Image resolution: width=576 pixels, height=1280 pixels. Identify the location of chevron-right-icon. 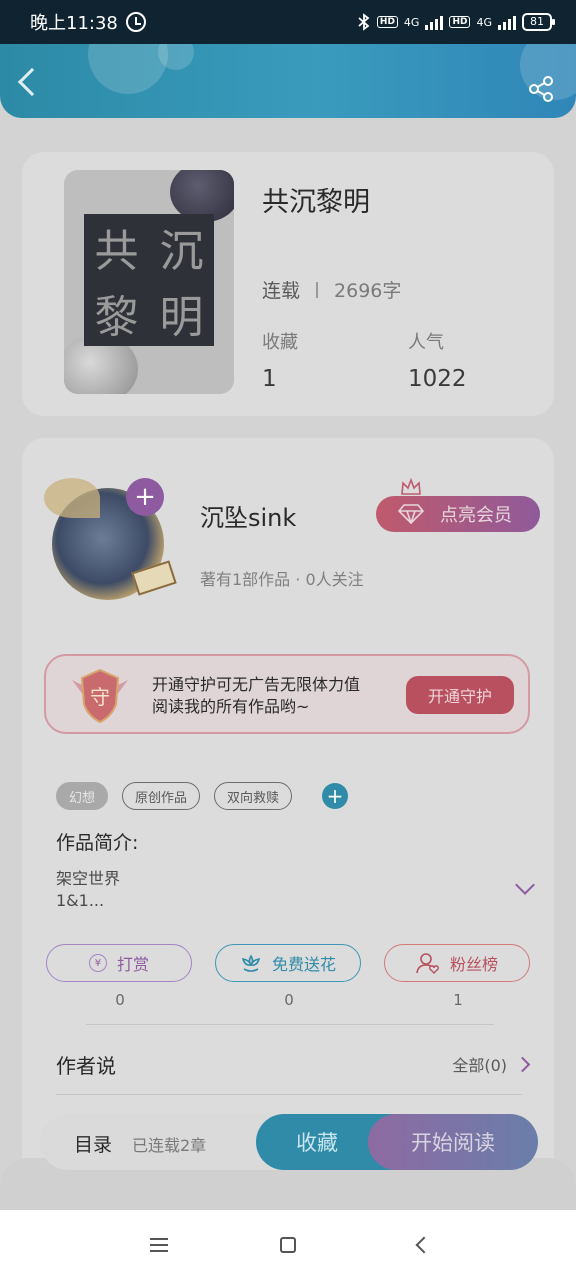
(522, 1064).